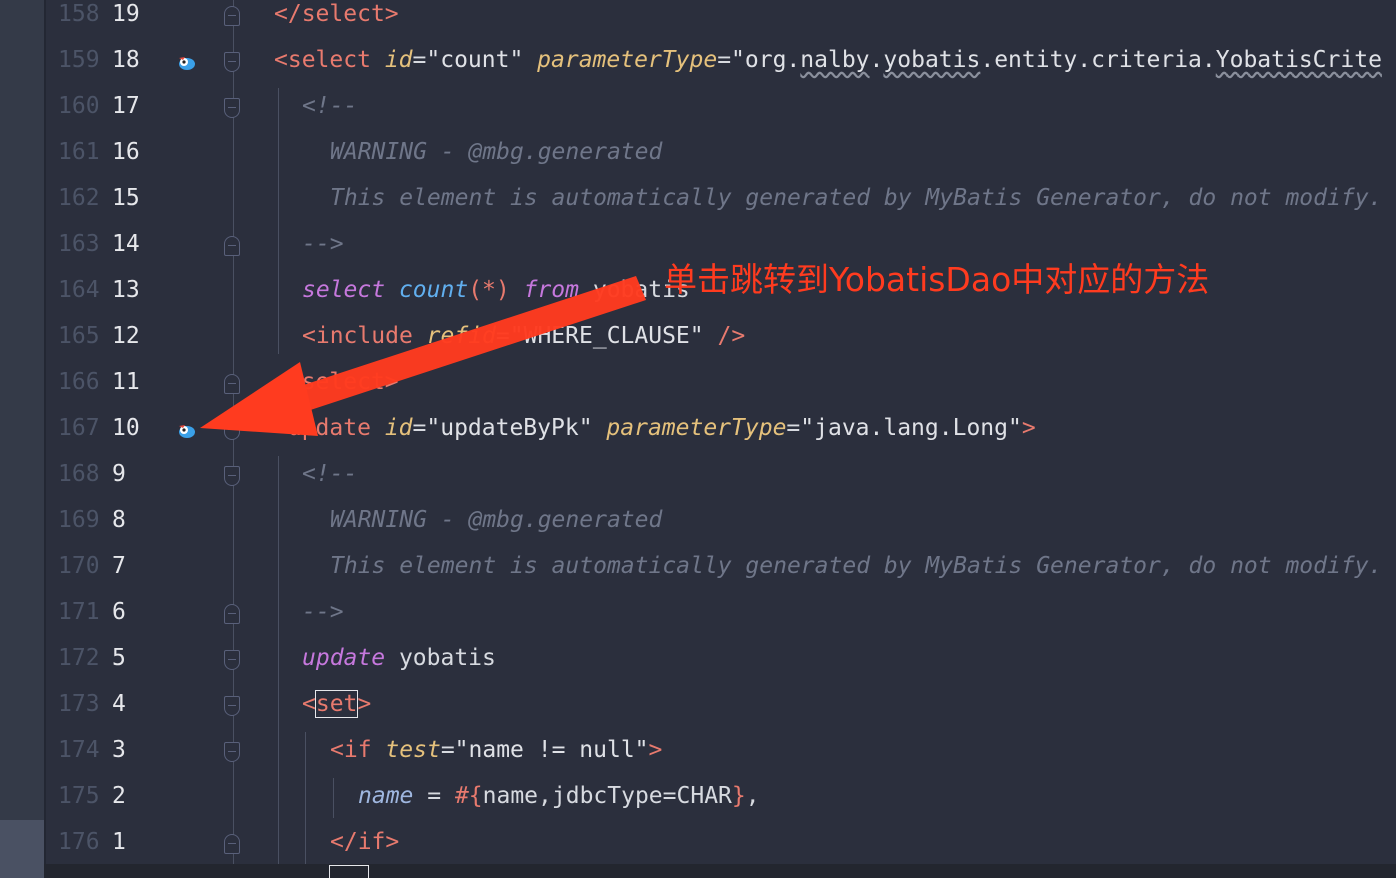  Describe the element at coordinates (423, 356) in the screenshot. I see `annotation-arrow-icon` at that location.